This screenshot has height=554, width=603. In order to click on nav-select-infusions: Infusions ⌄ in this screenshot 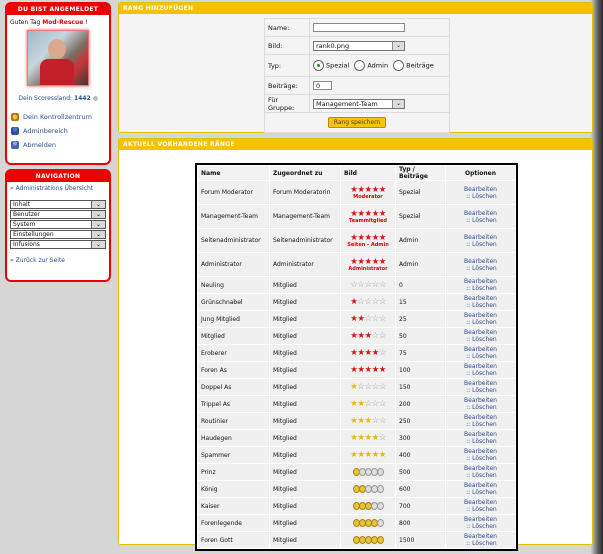, I will do `click(58, 244)`.